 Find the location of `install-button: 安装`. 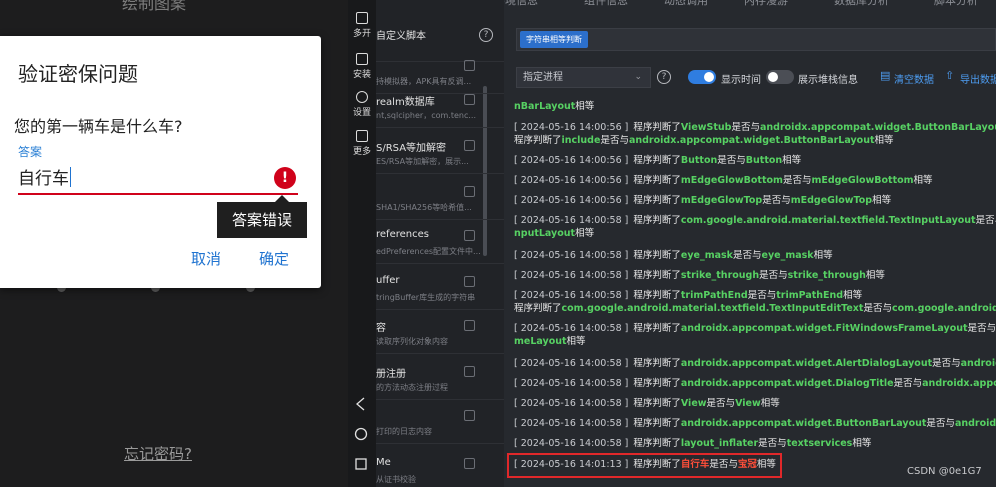

install-button: 安装 is located at coordinates (362, 66).